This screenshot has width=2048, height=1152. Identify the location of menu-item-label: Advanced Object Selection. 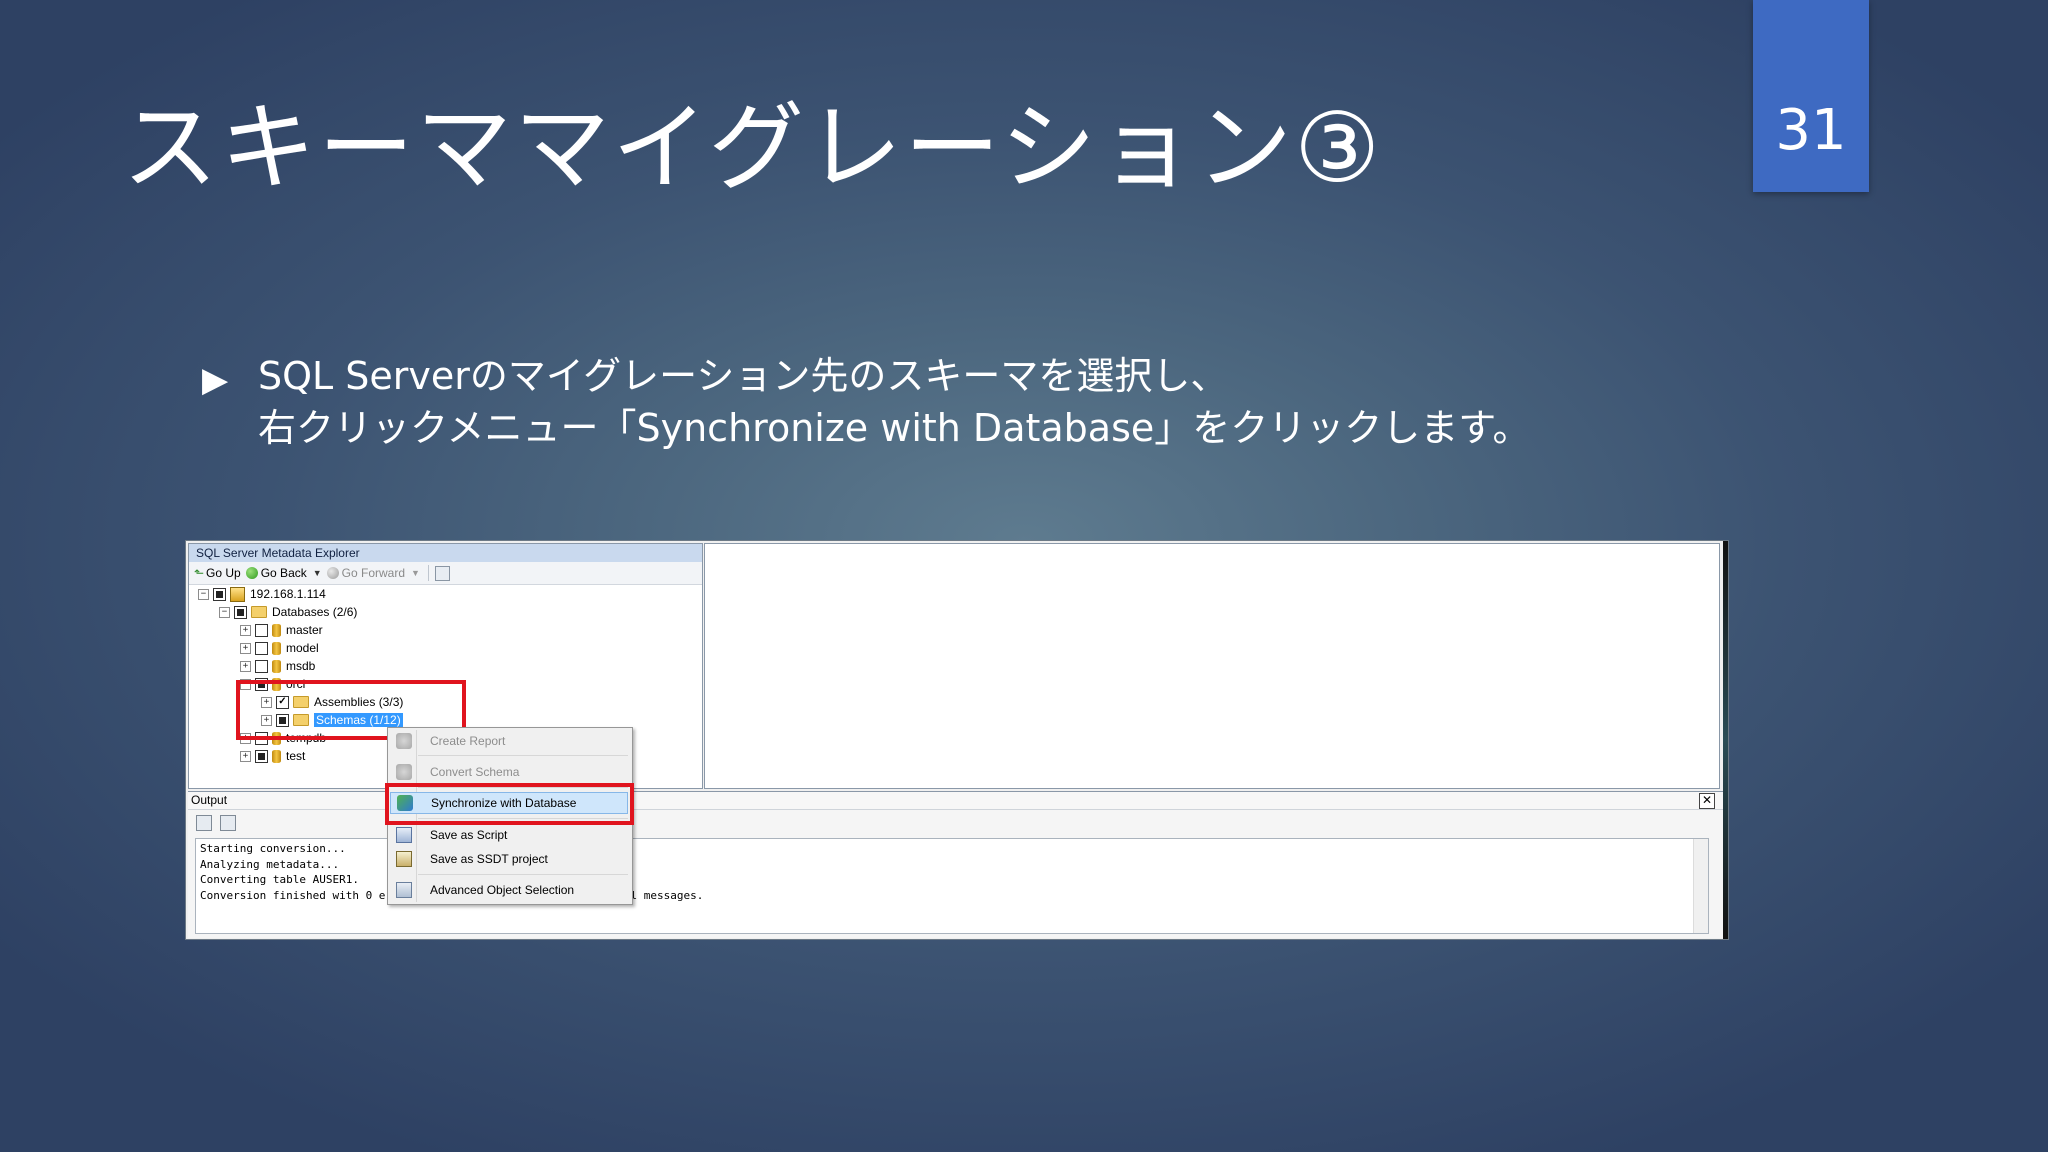
(502, 890).